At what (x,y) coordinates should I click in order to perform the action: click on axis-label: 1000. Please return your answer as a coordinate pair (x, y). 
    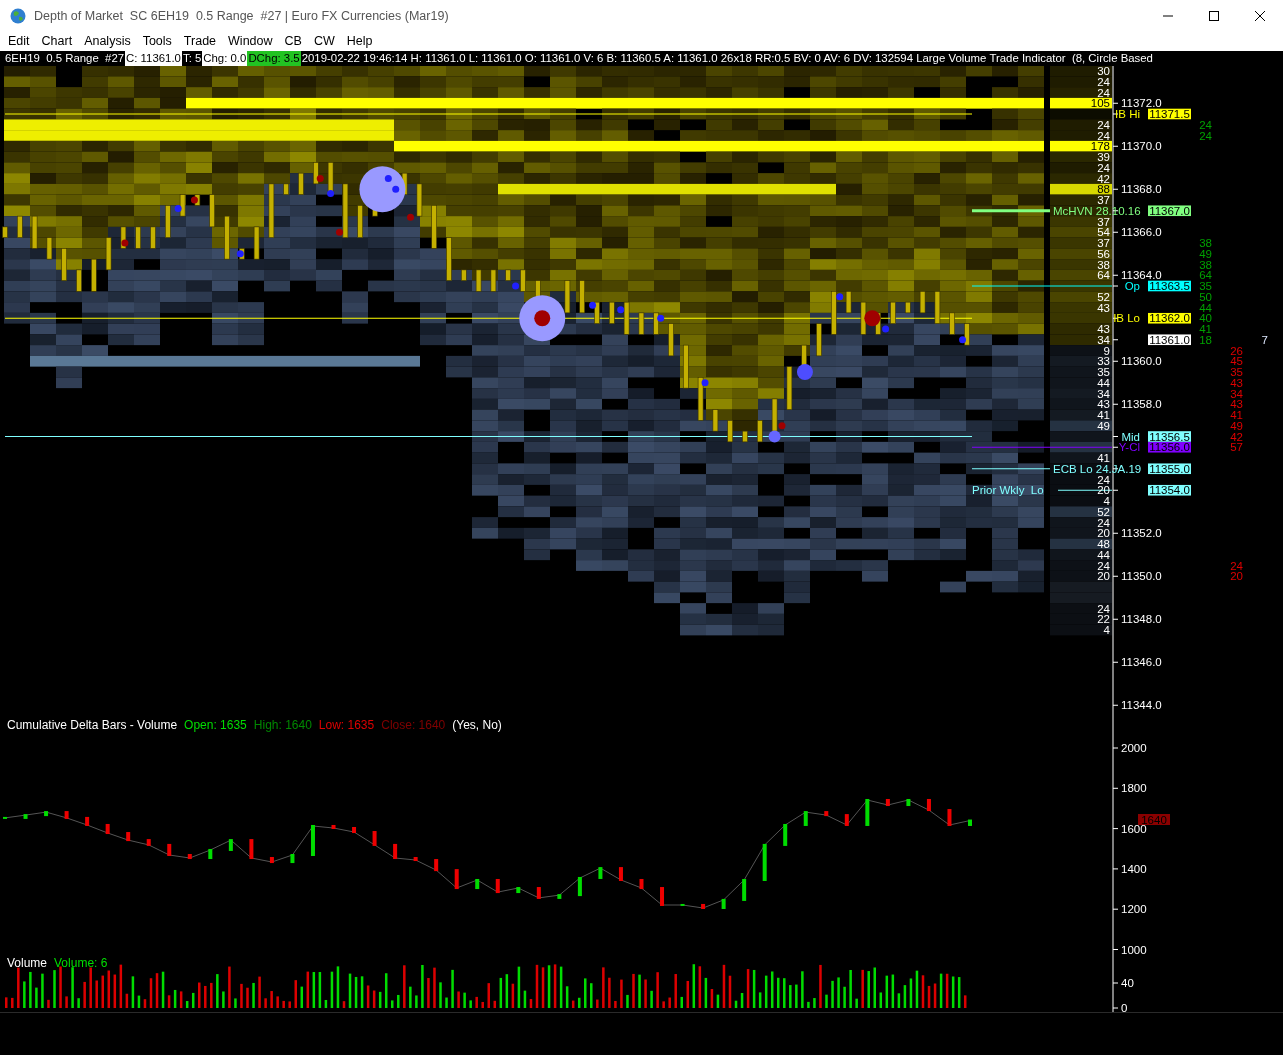
    Looking at the image, I should click on (1134, 949).